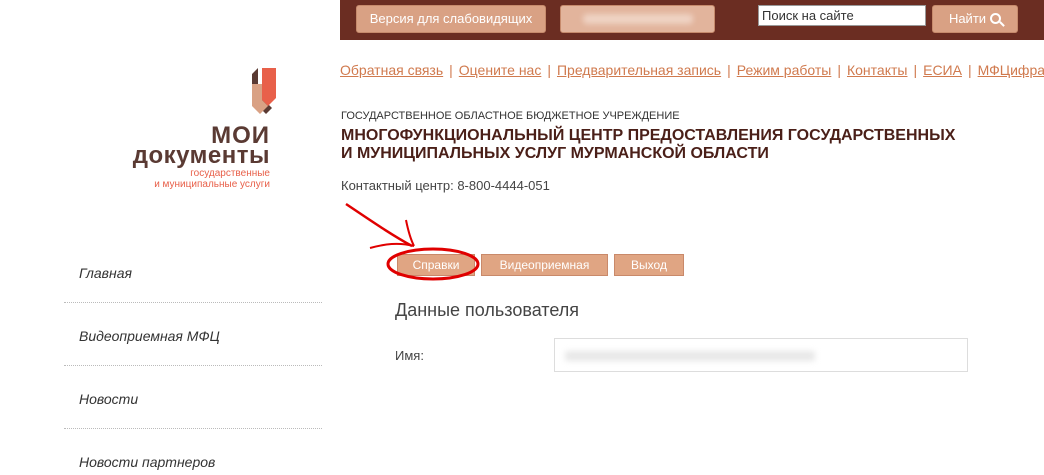  What do you see at coordinates (409, 355) in the screenshot?
I see `name-label: Имя:` at bounding box center [409, 355].